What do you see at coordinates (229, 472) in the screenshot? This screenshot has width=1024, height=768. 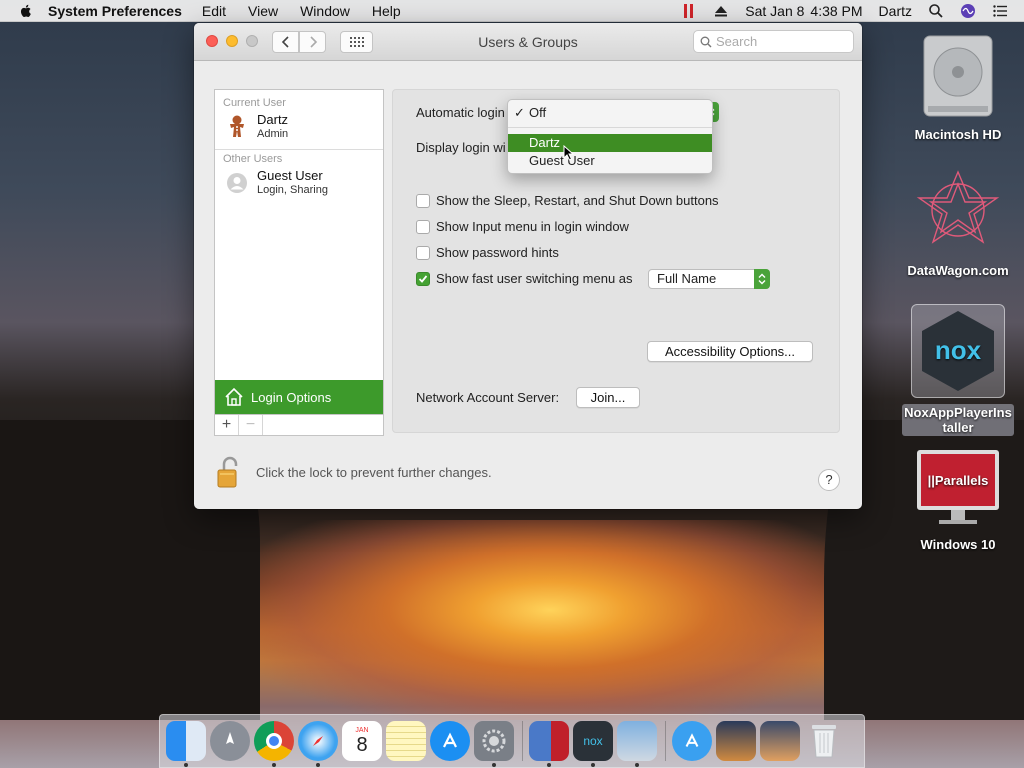 I see `lock-icon` at bounding box center [229, 472].